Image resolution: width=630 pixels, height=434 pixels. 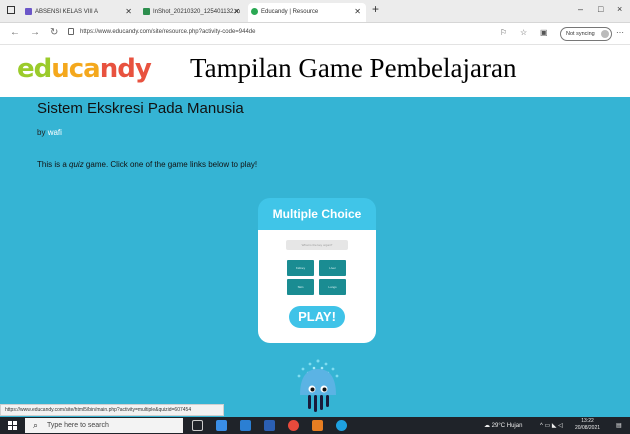 What do you see at coordinates (544, 32) in the screenshot?
I see `collections-icon: ▣` at bounding box center [544, 32].